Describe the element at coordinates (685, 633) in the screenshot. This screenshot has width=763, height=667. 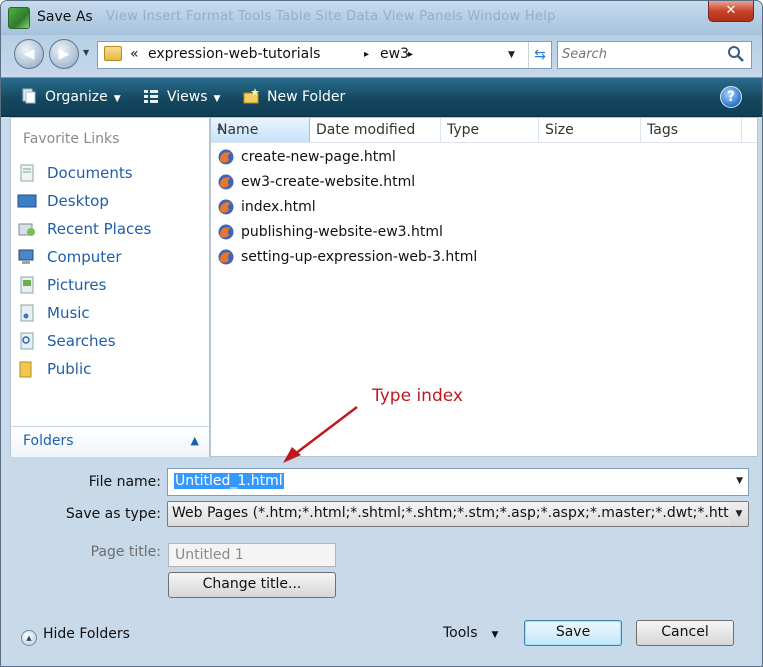
I see `cancel-button: Cancel` at that location.